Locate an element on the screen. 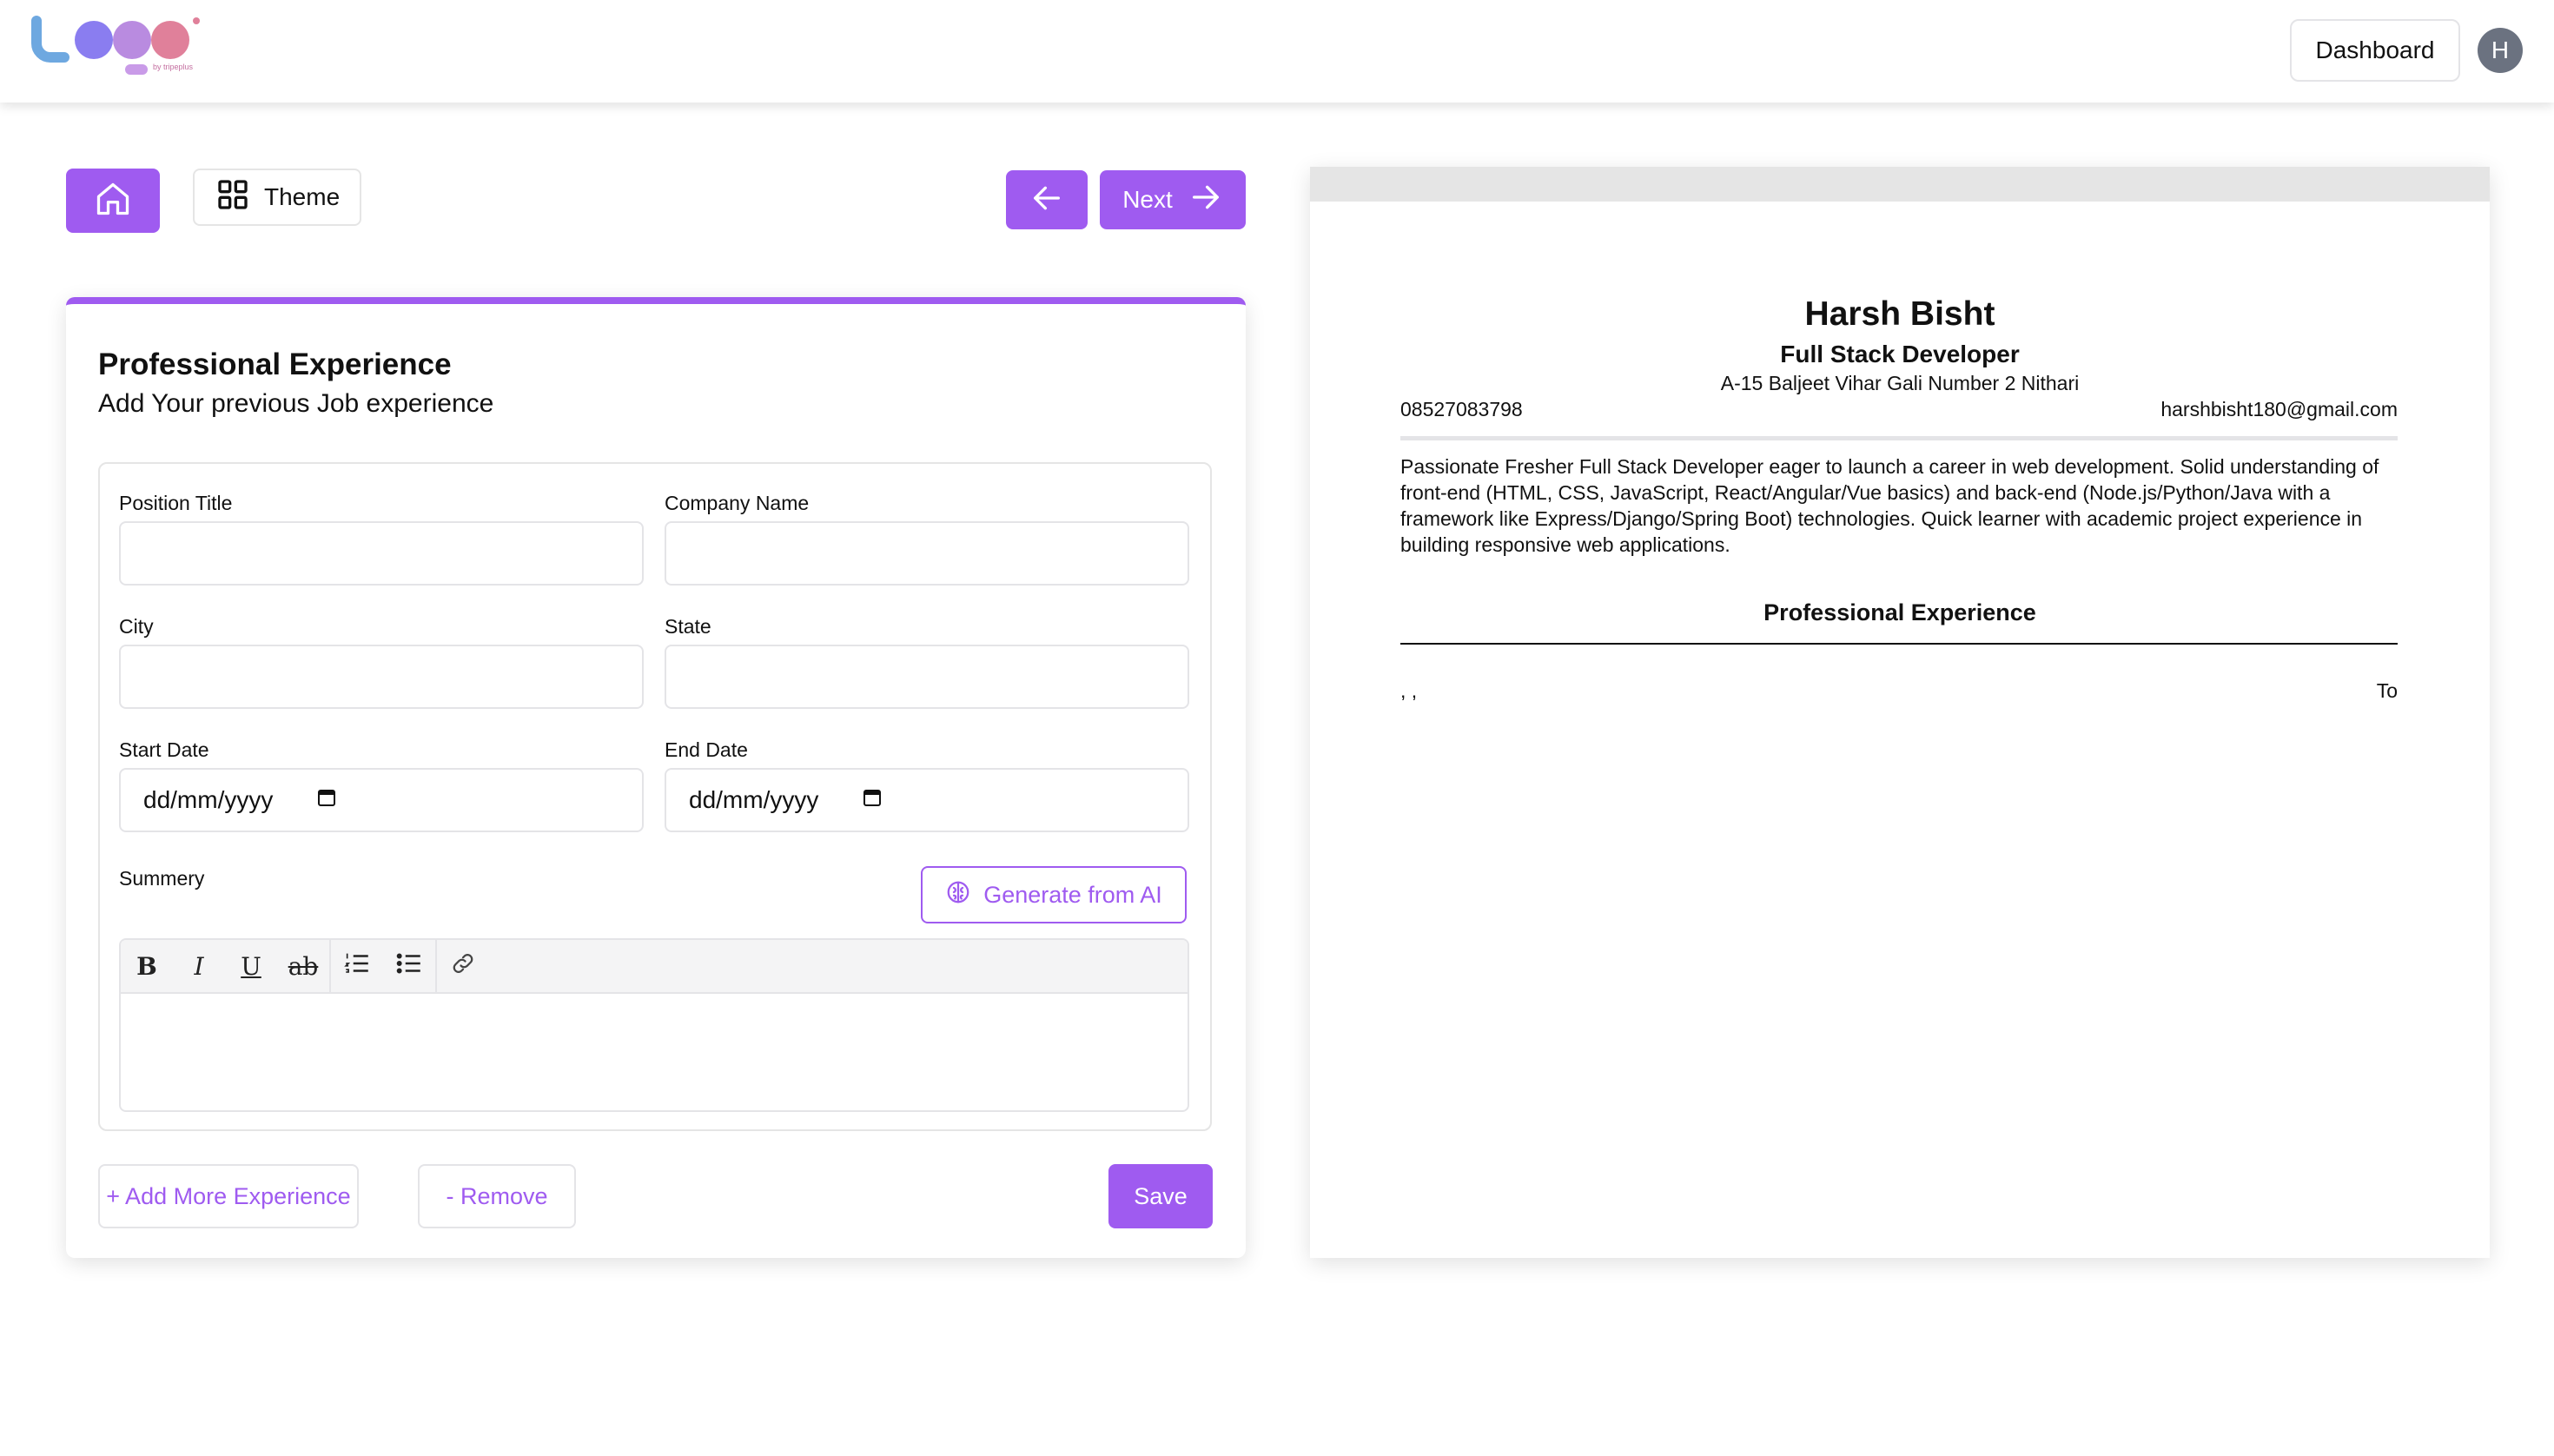  resume-phone: 08527083798 is located at coordinates (1462, 409).